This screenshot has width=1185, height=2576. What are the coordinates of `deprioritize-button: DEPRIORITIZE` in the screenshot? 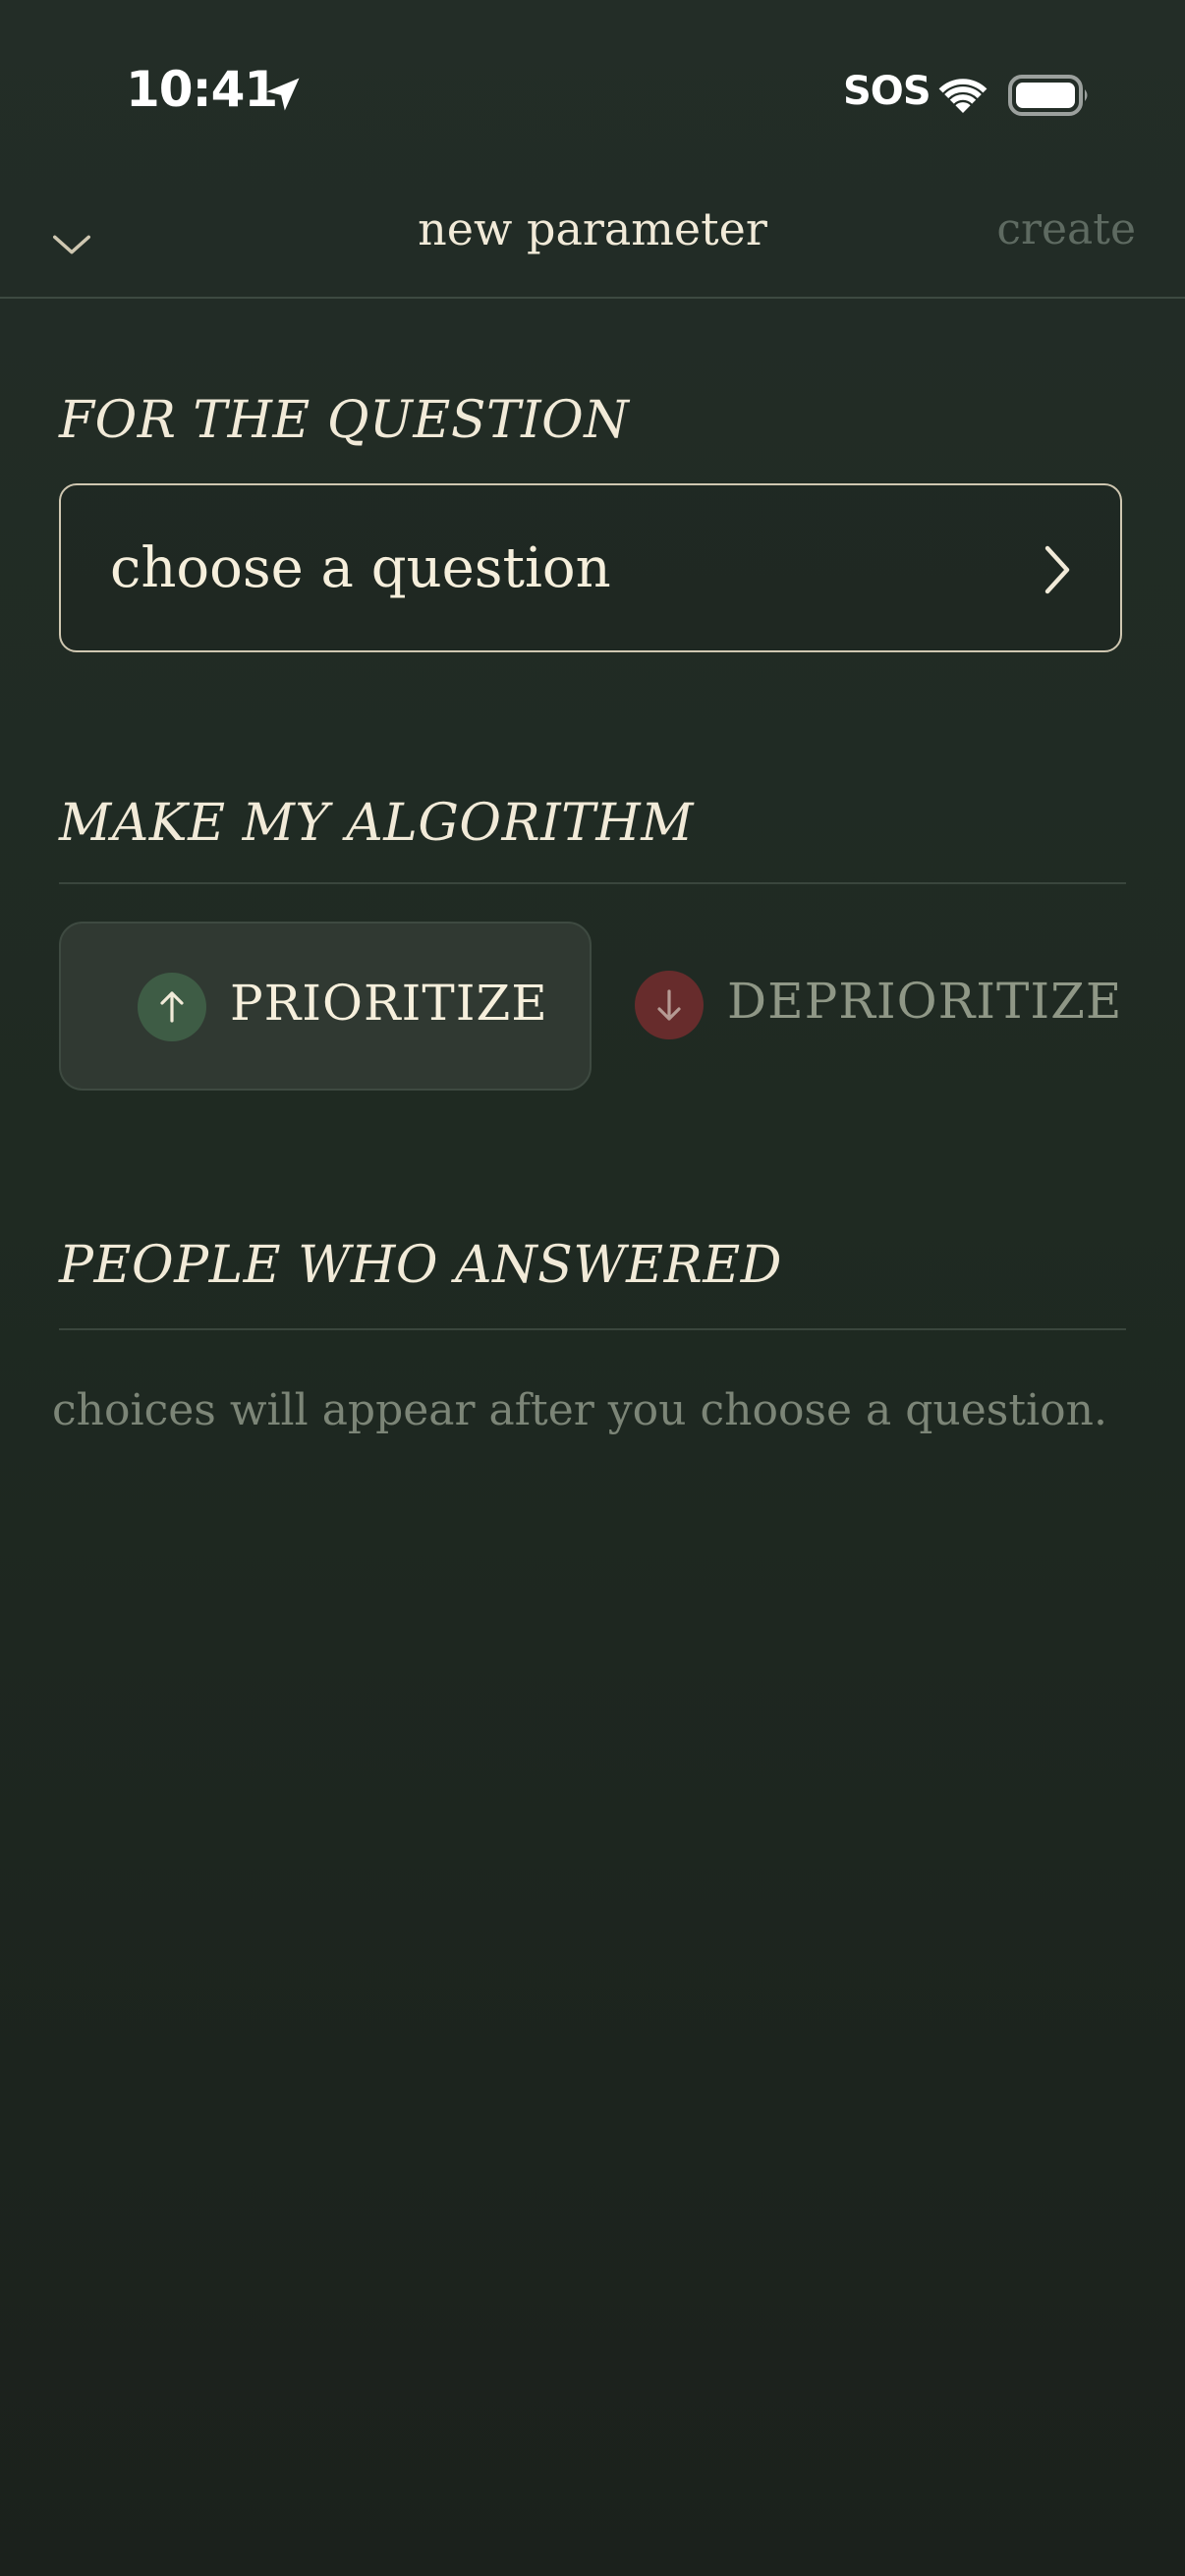 It's located at (868, 1006).